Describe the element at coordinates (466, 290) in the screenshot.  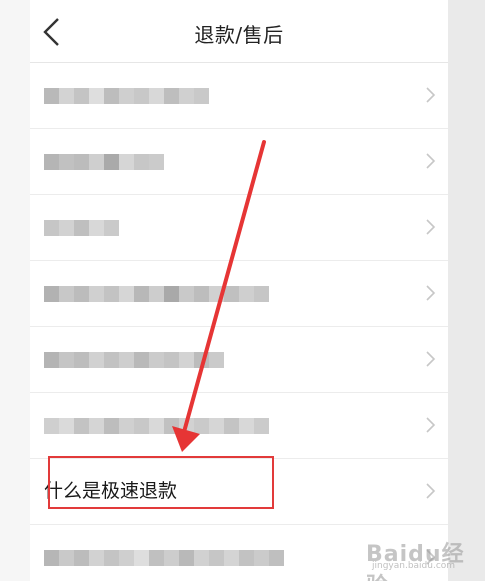
I see `right-blurred-margin` at that location.